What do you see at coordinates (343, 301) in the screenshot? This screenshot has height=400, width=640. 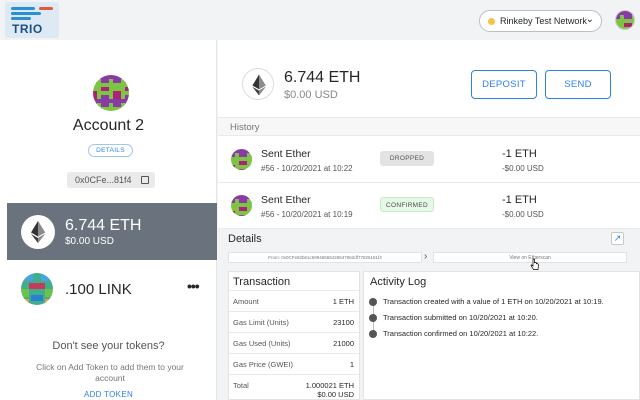 I see `row-value: 1 ETH` at bounding box center [343, 301].